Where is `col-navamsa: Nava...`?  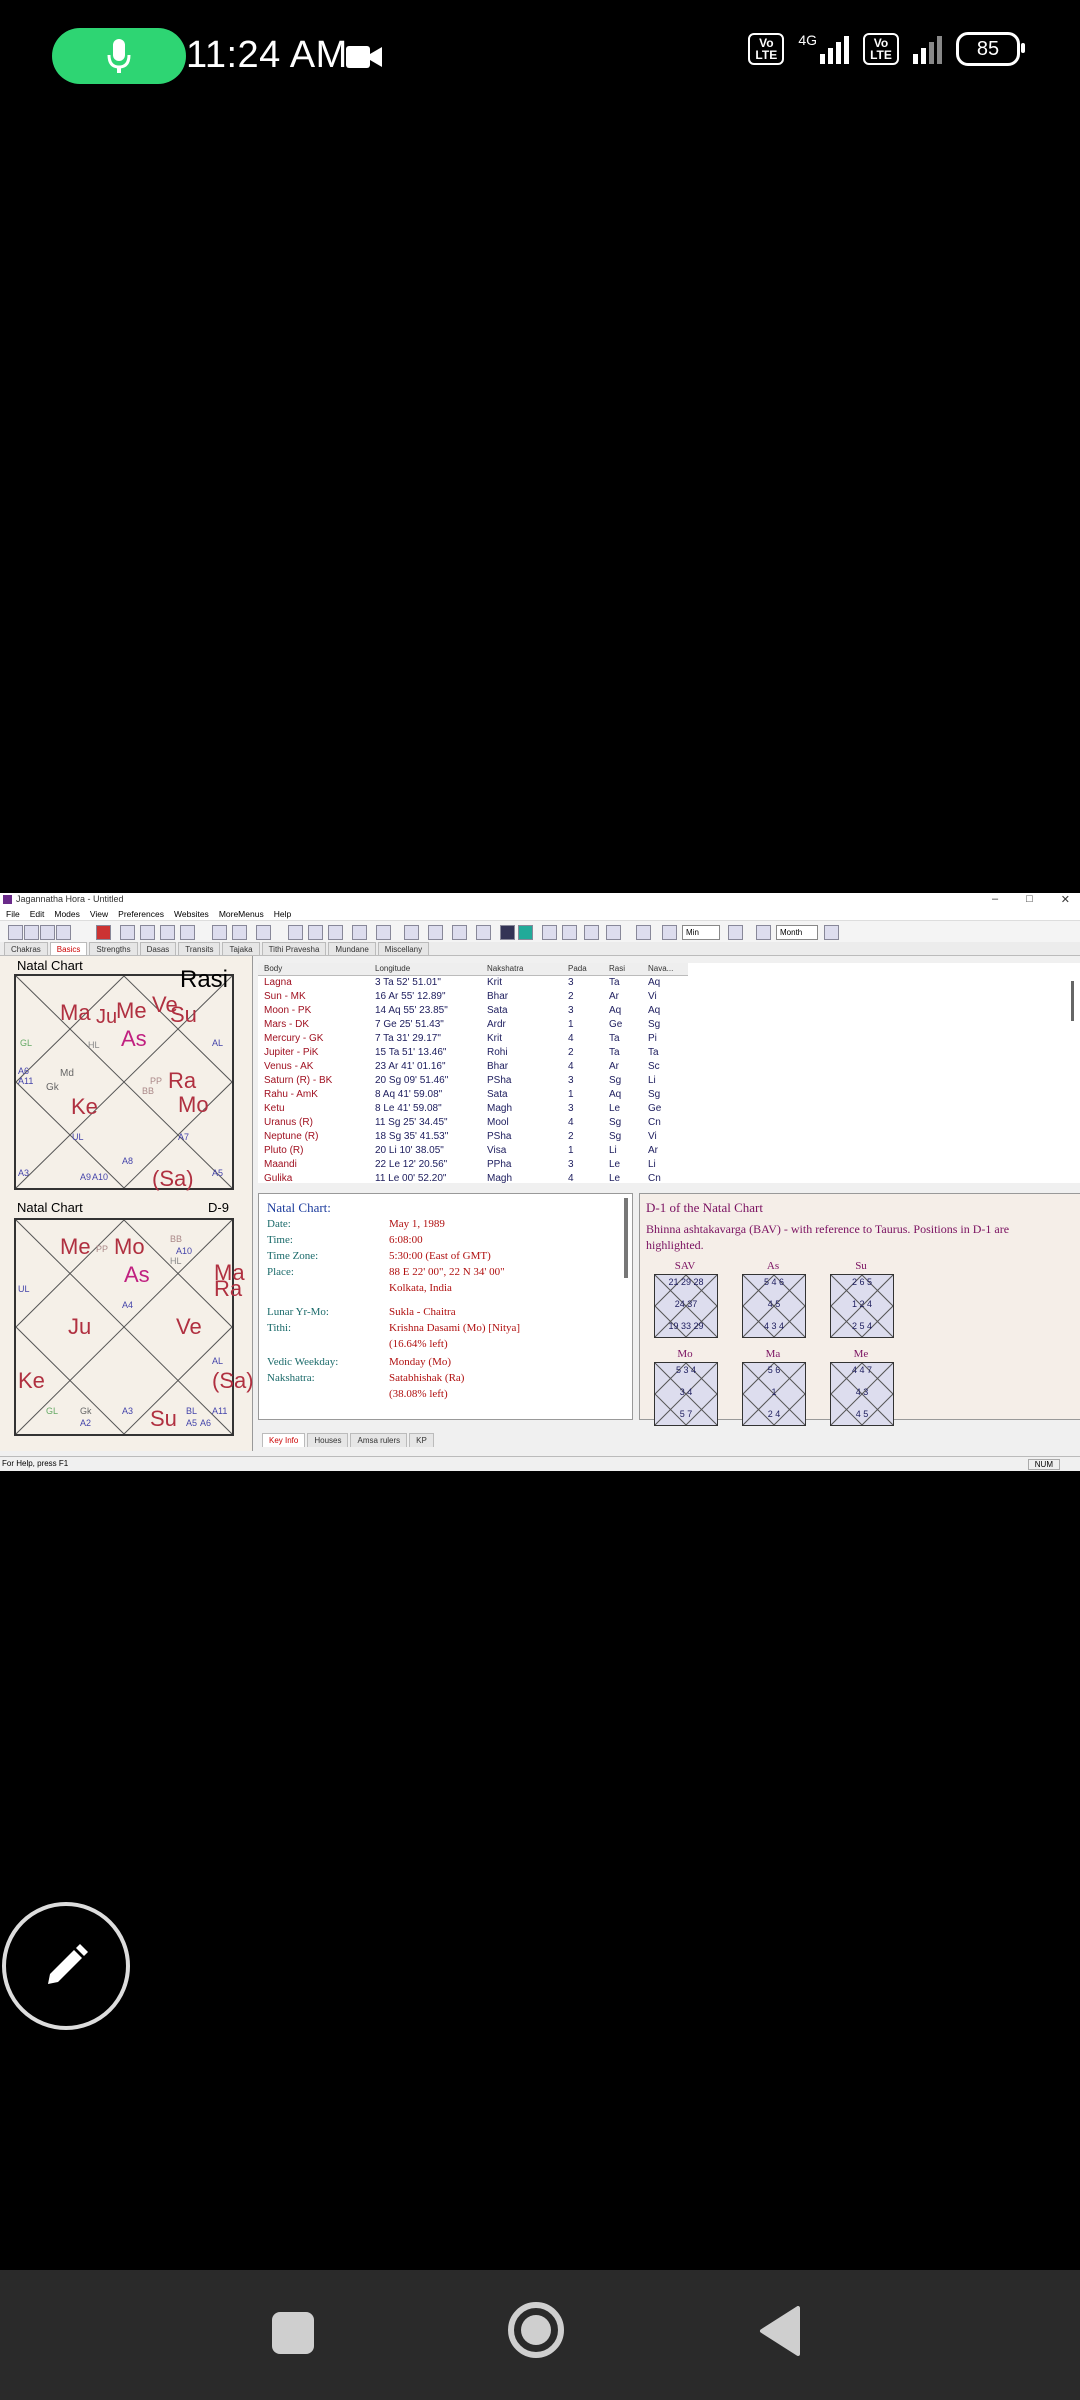
col-navamsa: Nava... is located at coordinates (660, 968).